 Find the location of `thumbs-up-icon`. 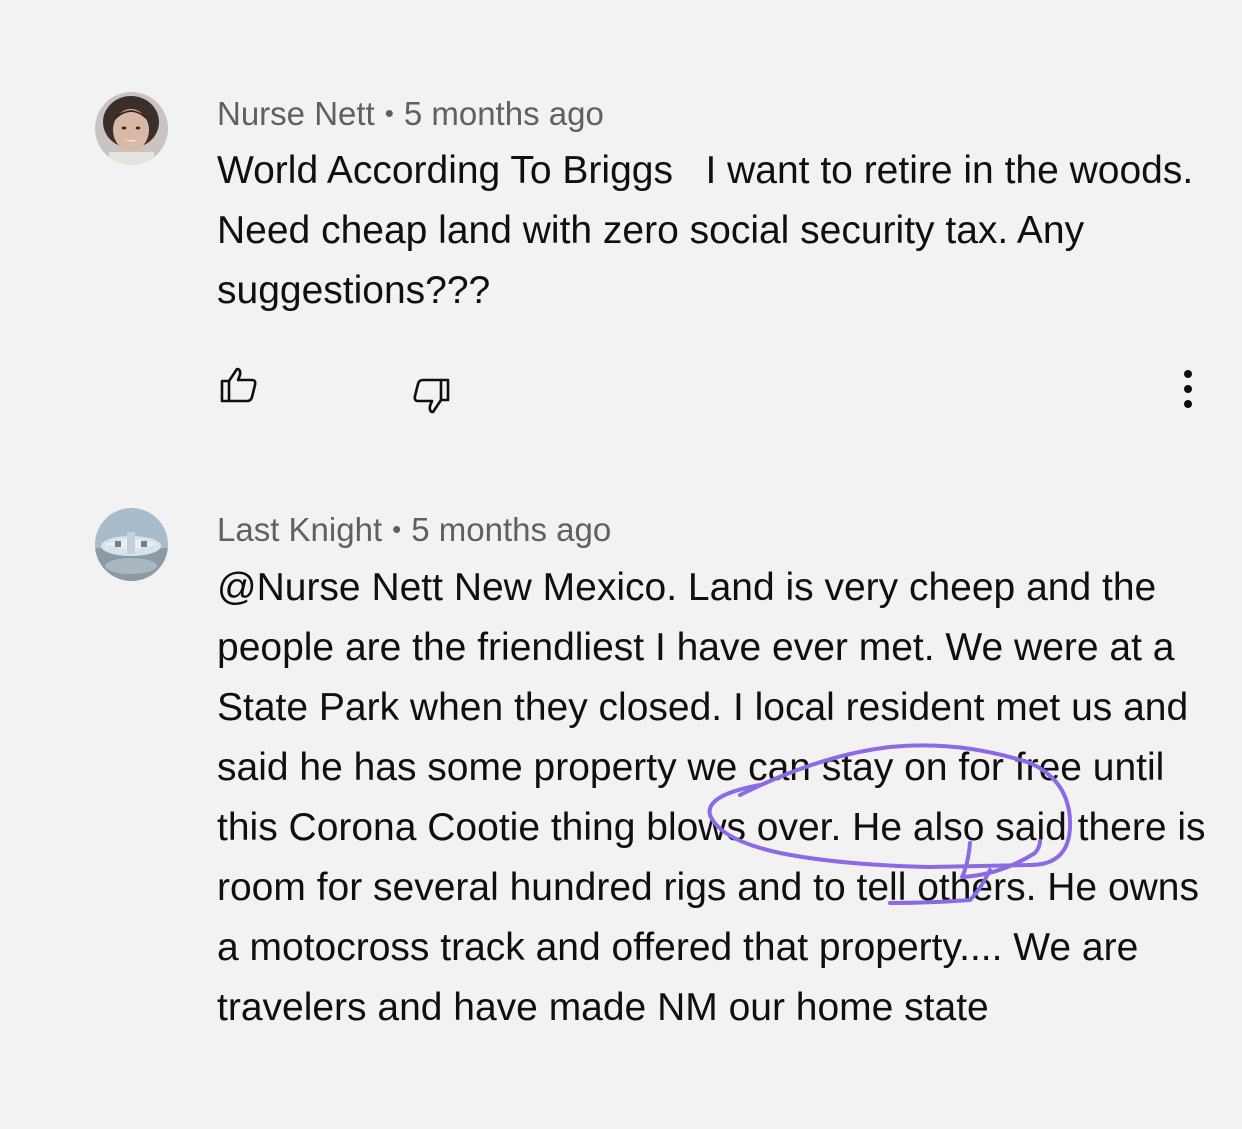

thumbs-up-icon is located at coordinates (238, 385).